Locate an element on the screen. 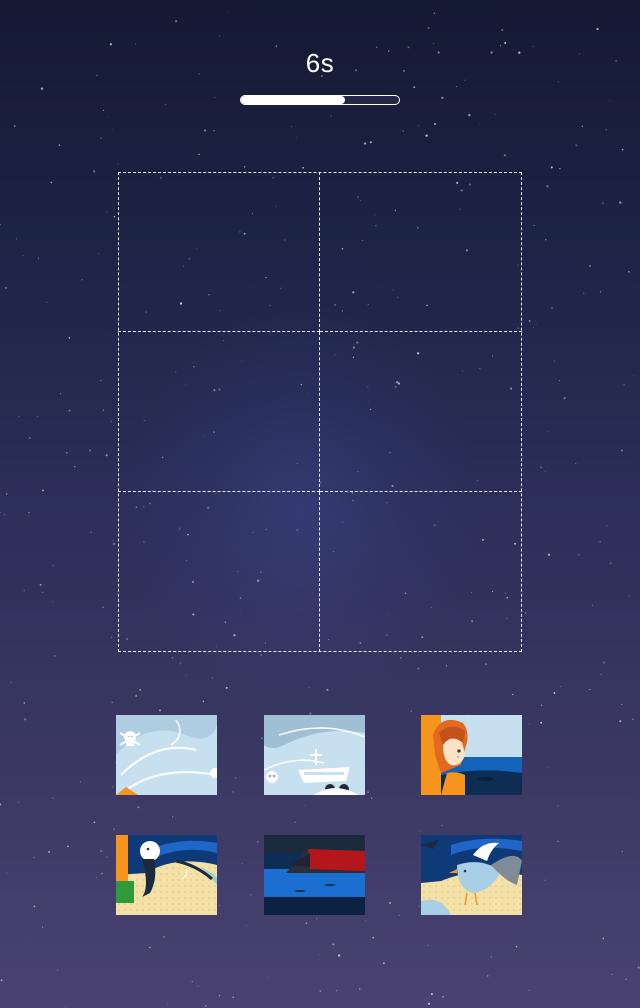 This screenshot has width=640, height=1008. girl-crying-piece-icon is located at coordinates (471, 755).